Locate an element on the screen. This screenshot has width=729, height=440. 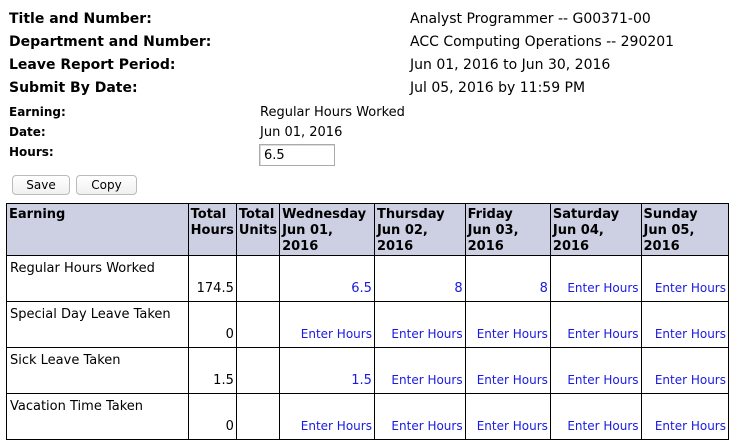
col-header-sunday: Sunday Jun 05, 2016 is located at coordinates (684, 229).